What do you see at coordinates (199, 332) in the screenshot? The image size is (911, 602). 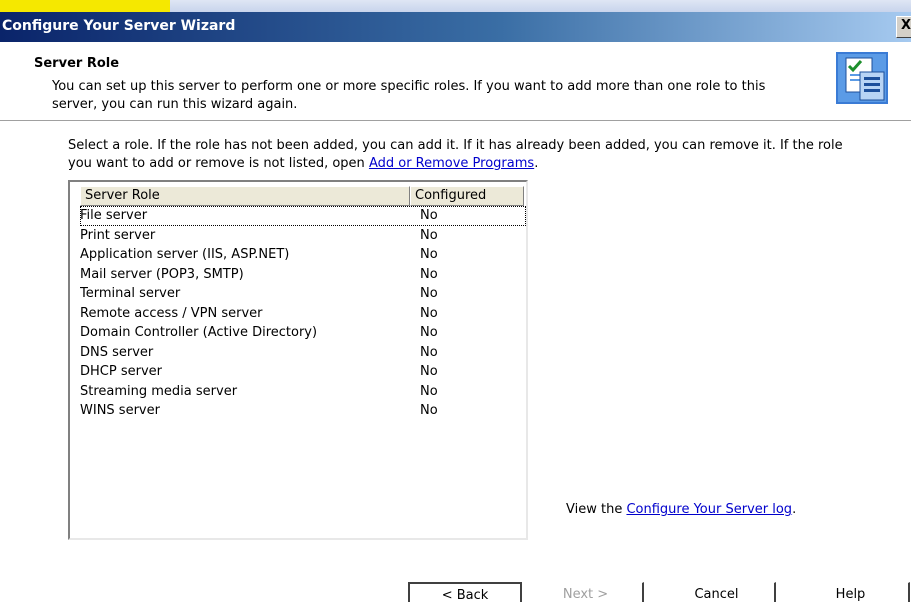 I see `role-name: Domain Controller (Active Directory)` at bounding box center [199, 332].